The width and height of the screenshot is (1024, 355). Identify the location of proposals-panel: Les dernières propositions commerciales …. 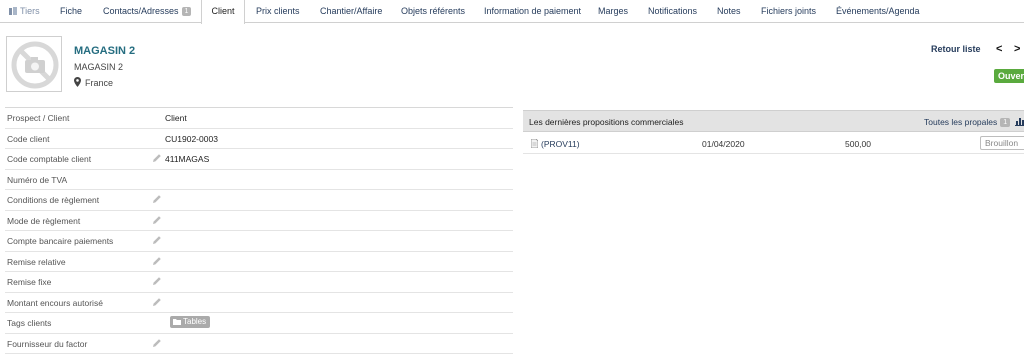
(773, 132).